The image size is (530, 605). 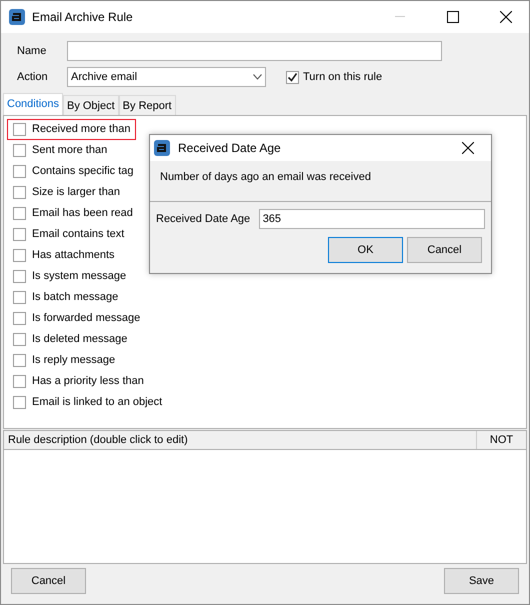 I want to click on checkbox-label: Has attachments, so click(x=73, y=256).